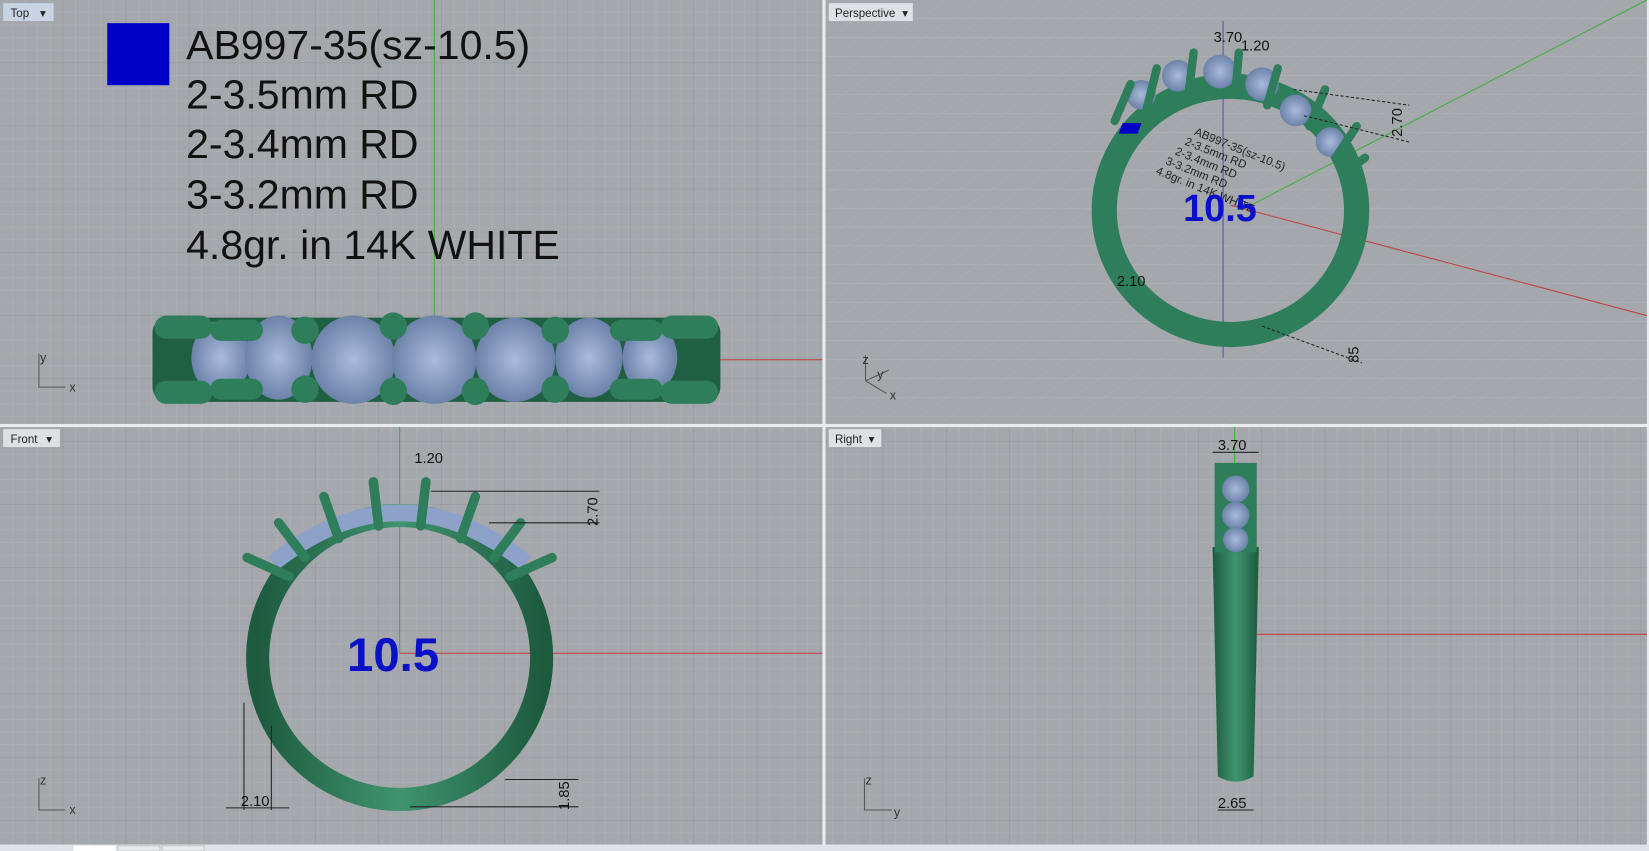  Describe the element at coordinates (302, 144) in the screenshot. I see `annotation-line-3: 2-3.4mm RD` at that location.